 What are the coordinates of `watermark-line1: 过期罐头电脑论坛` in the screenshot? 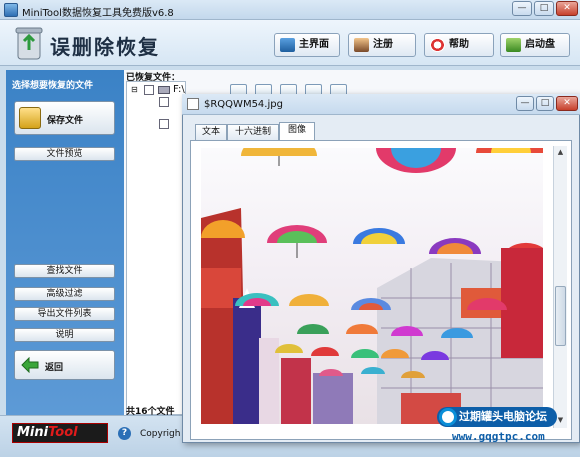 It's located at (503, 416).